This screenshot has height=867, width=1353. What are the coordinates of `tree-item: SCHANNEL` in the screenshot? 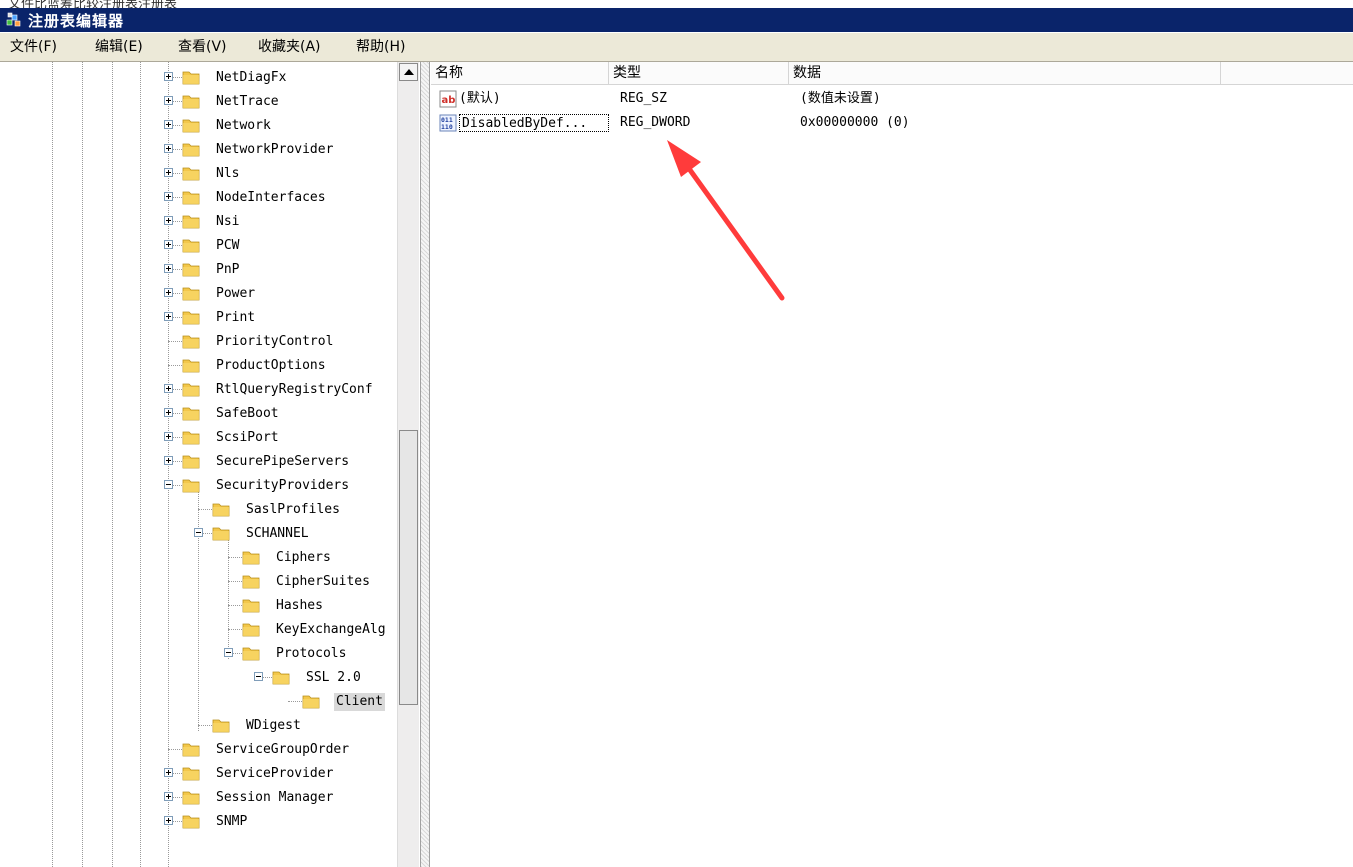 It's located at (200, 534).